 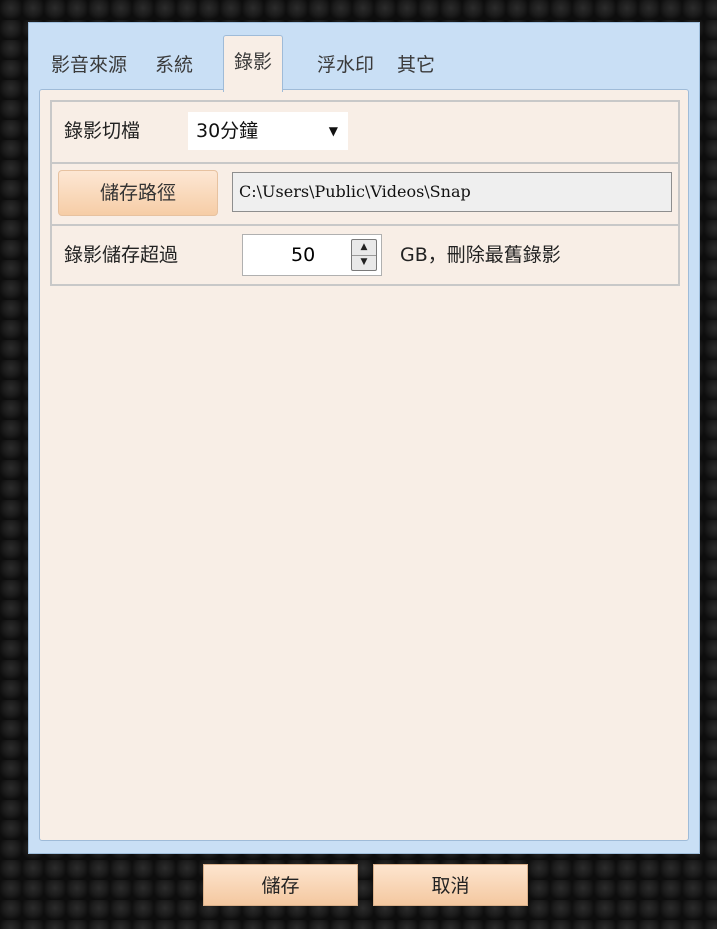 I want to click on split-duration-select: 30分鐘 ▼, so click(x=268, y=131).